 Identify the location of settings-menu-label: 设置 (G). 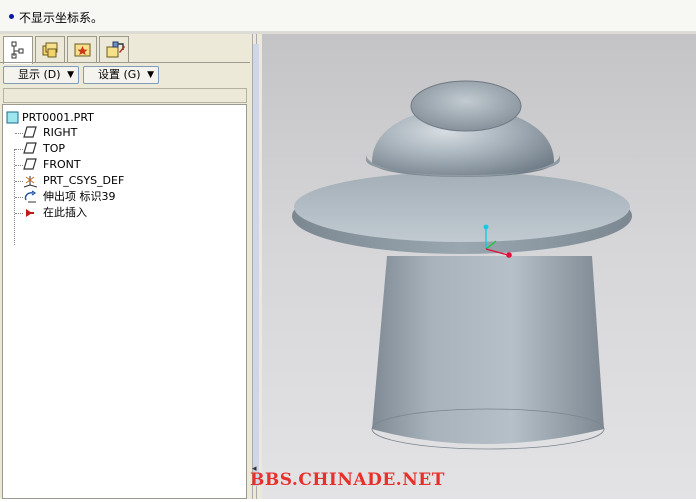
(119, 74).